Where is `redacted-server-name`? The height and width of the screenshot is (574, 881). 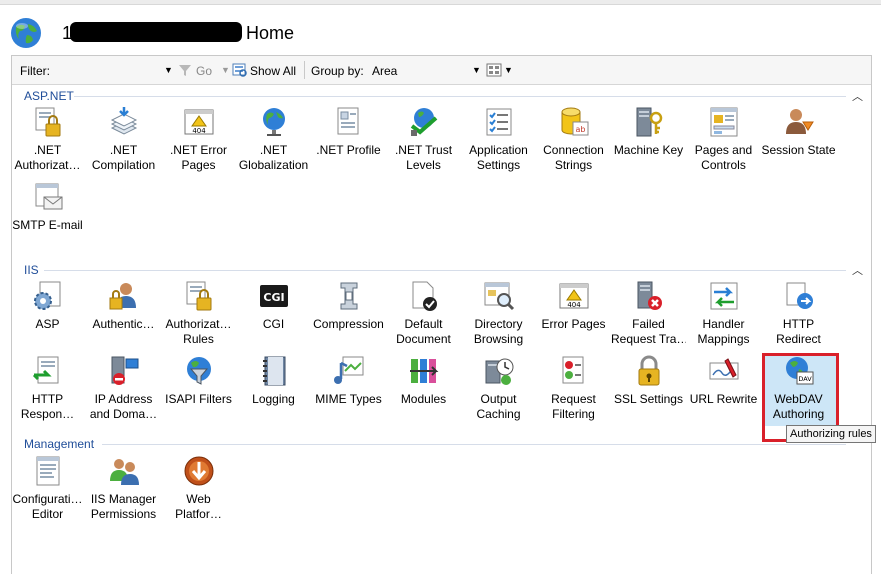 redacted-server-name is located at coordinates (156, 32).